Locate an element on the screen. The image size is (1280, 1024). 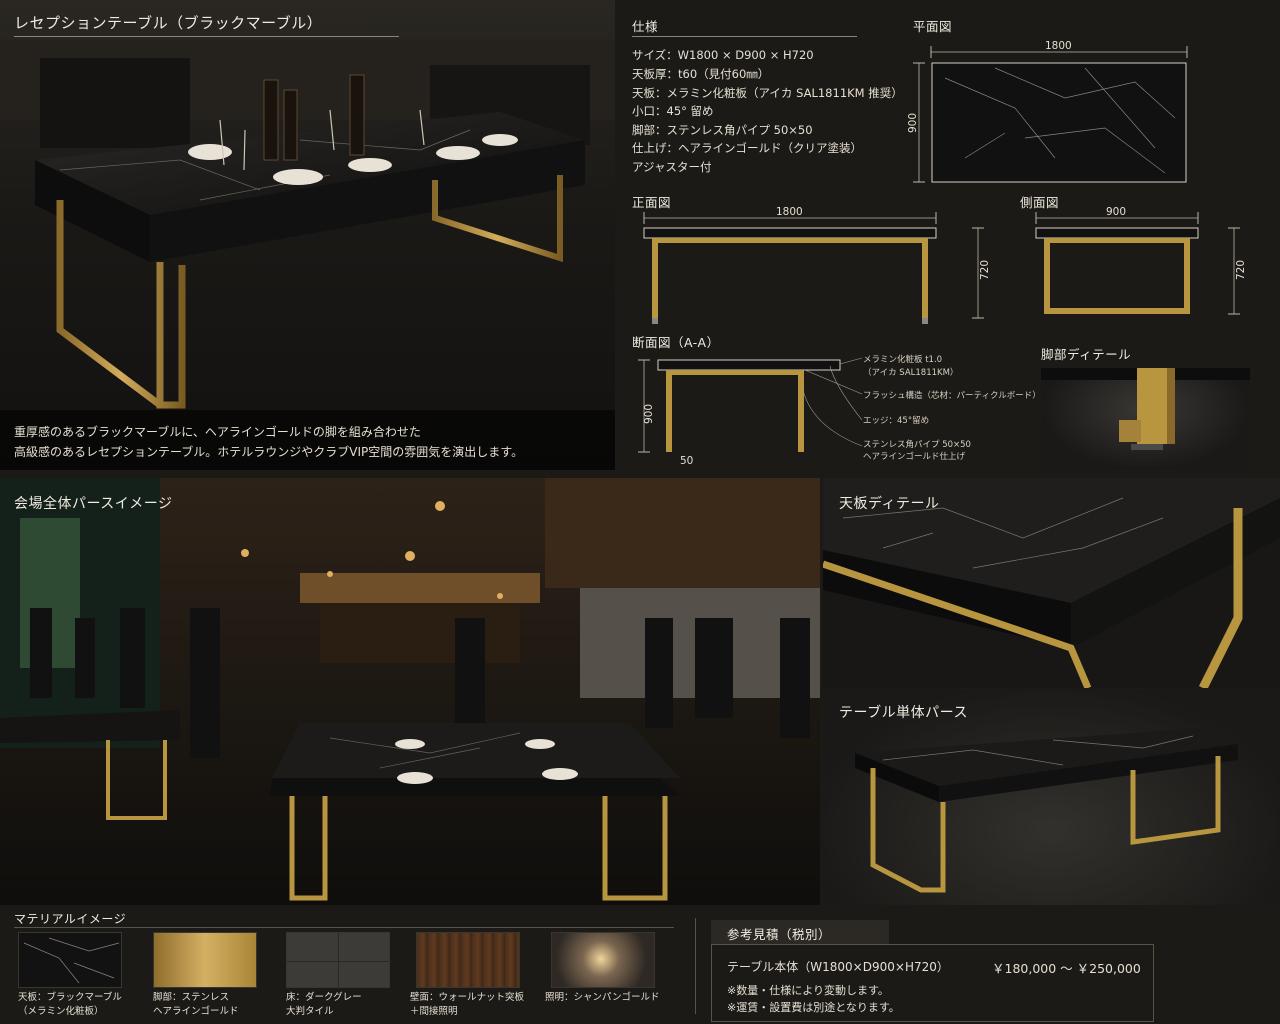
swatch-grey-tile is located at coordinates (338, 960).